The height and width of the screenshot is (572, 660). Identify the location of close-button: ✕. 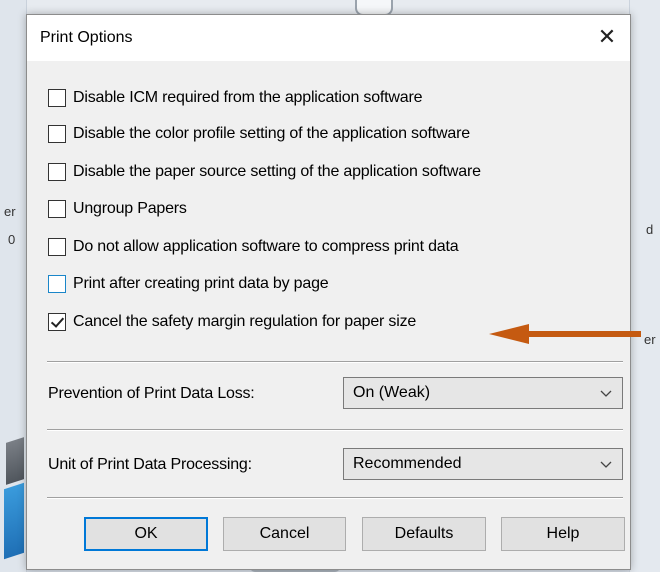
(607, 38).